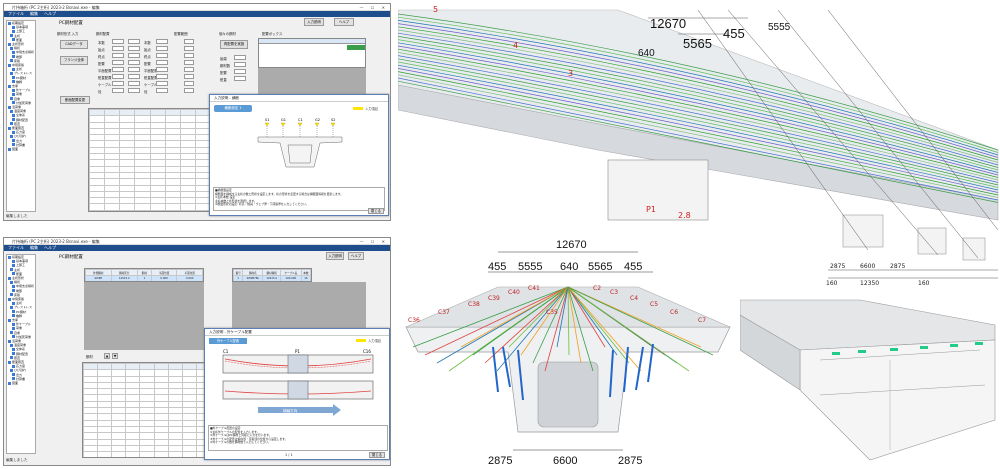  What do you see at coordinates (74, 60) in the screenshot?
I see `flange-all-button: フランジ全体` at bounding box center [74, 60].